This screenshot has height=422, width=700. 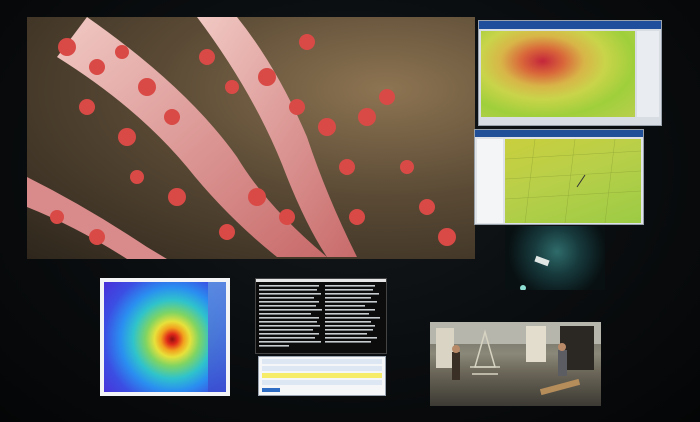 I want to click on send-button, so click(x=271, y=390).